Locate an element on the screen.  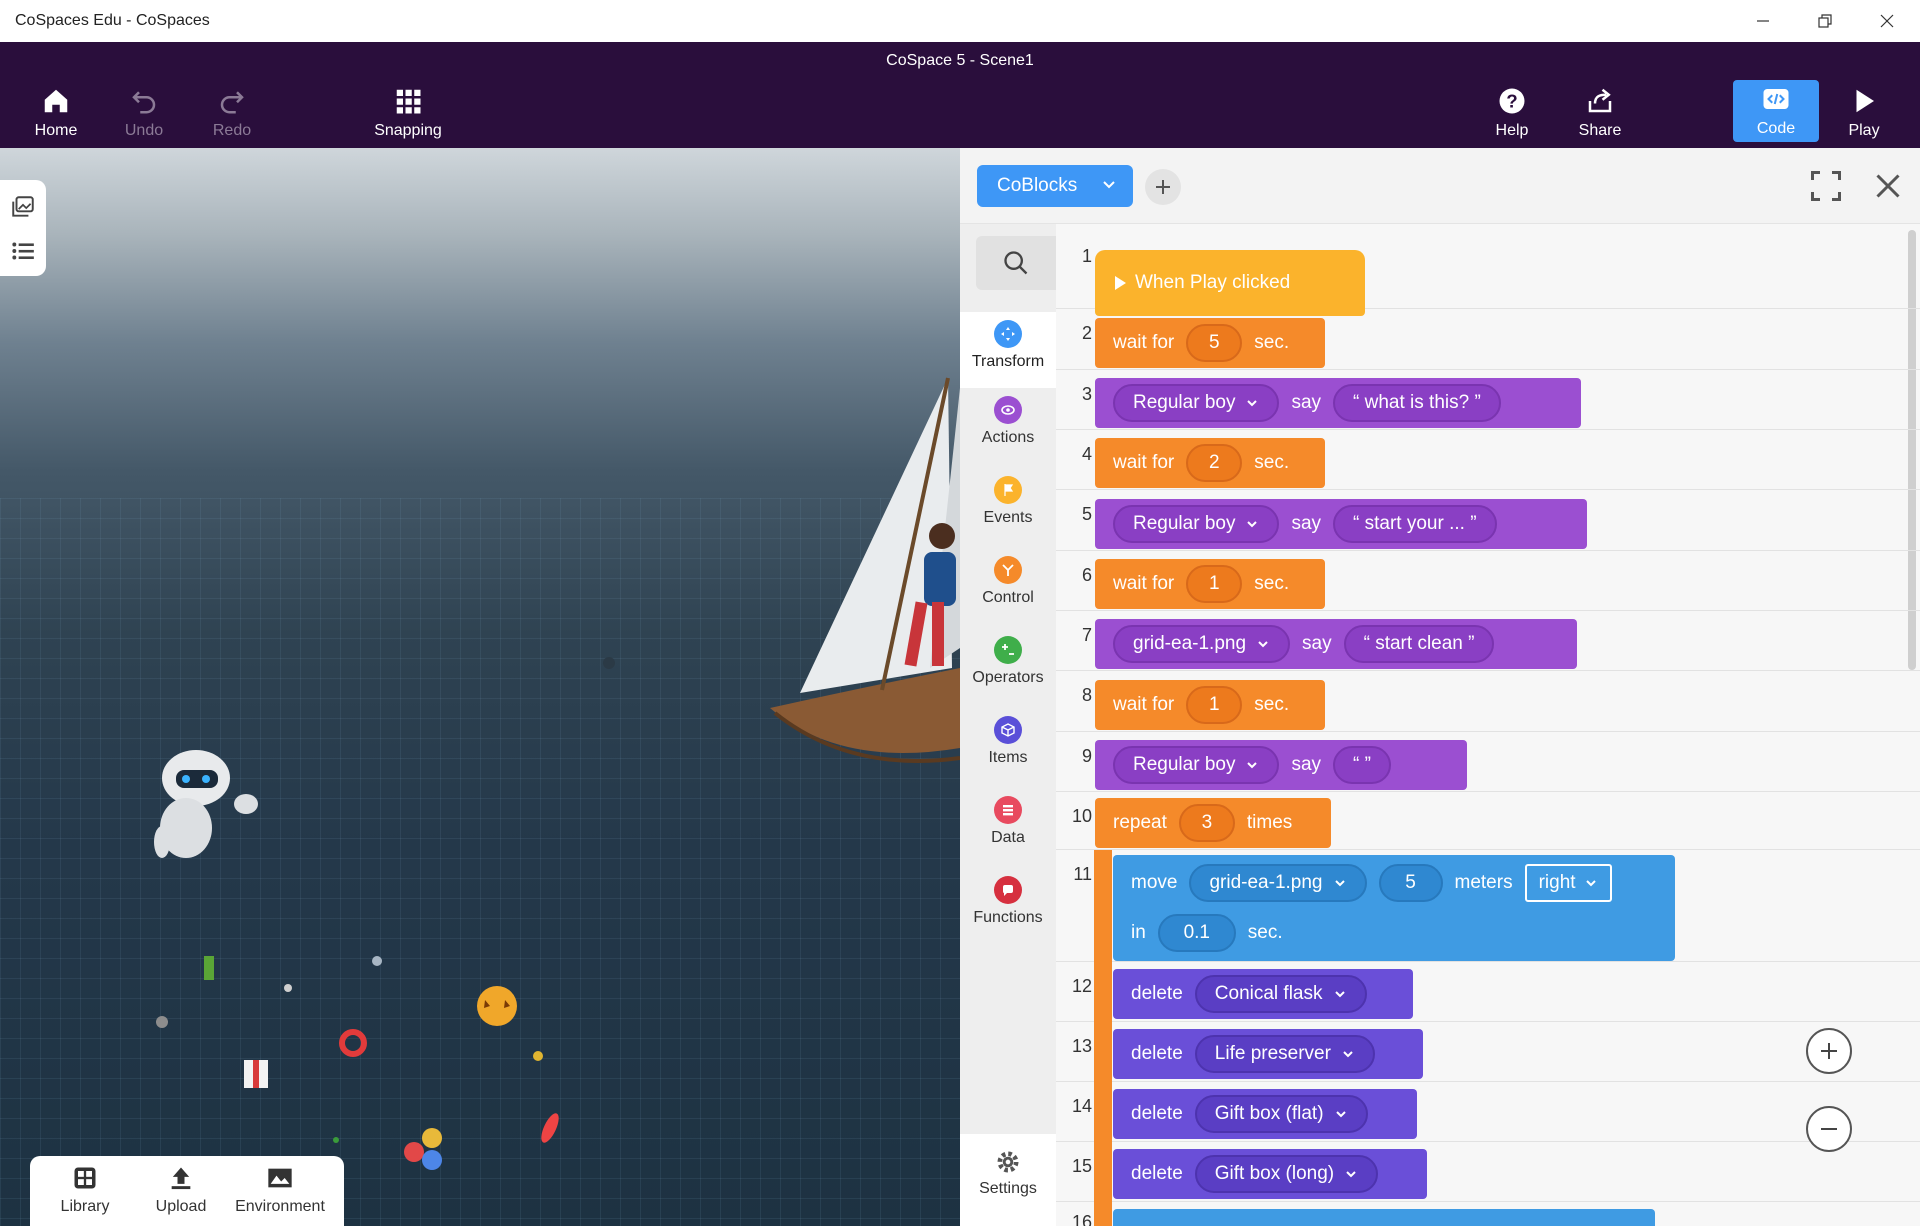
restore-button is located at coordinates (1825, 21).